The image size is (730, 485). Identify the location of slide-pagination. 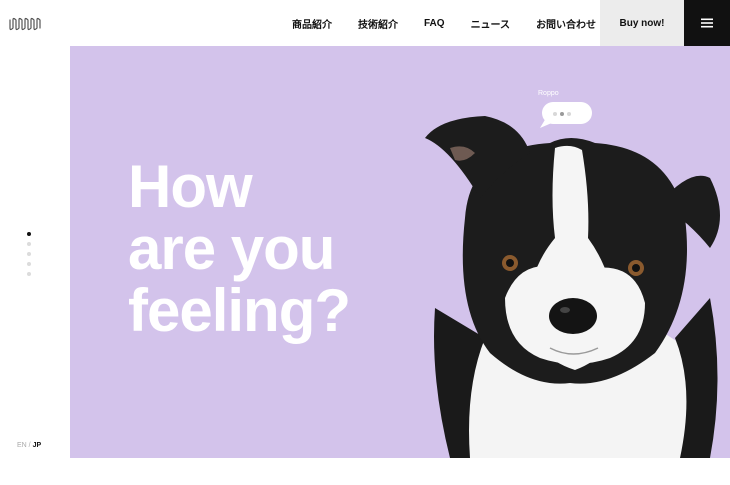
(29, 257).